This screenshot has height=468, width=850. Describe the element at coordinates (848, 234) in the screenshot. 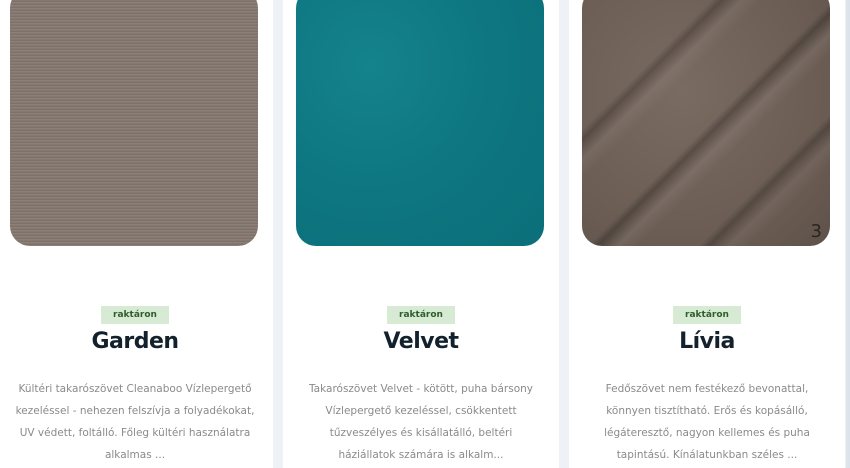

I see `scroll-edge-divider` at that location.